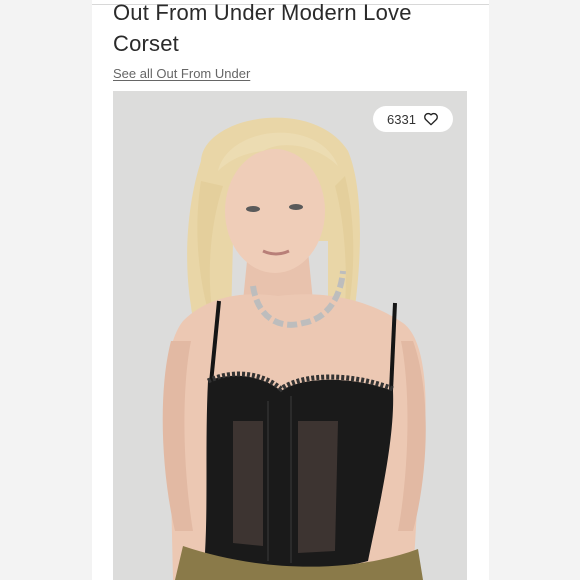 The height and width of the screenshot is (580, 580). I want to click on product-title: Out From Under Modern Love Corset, so click(262, 28).